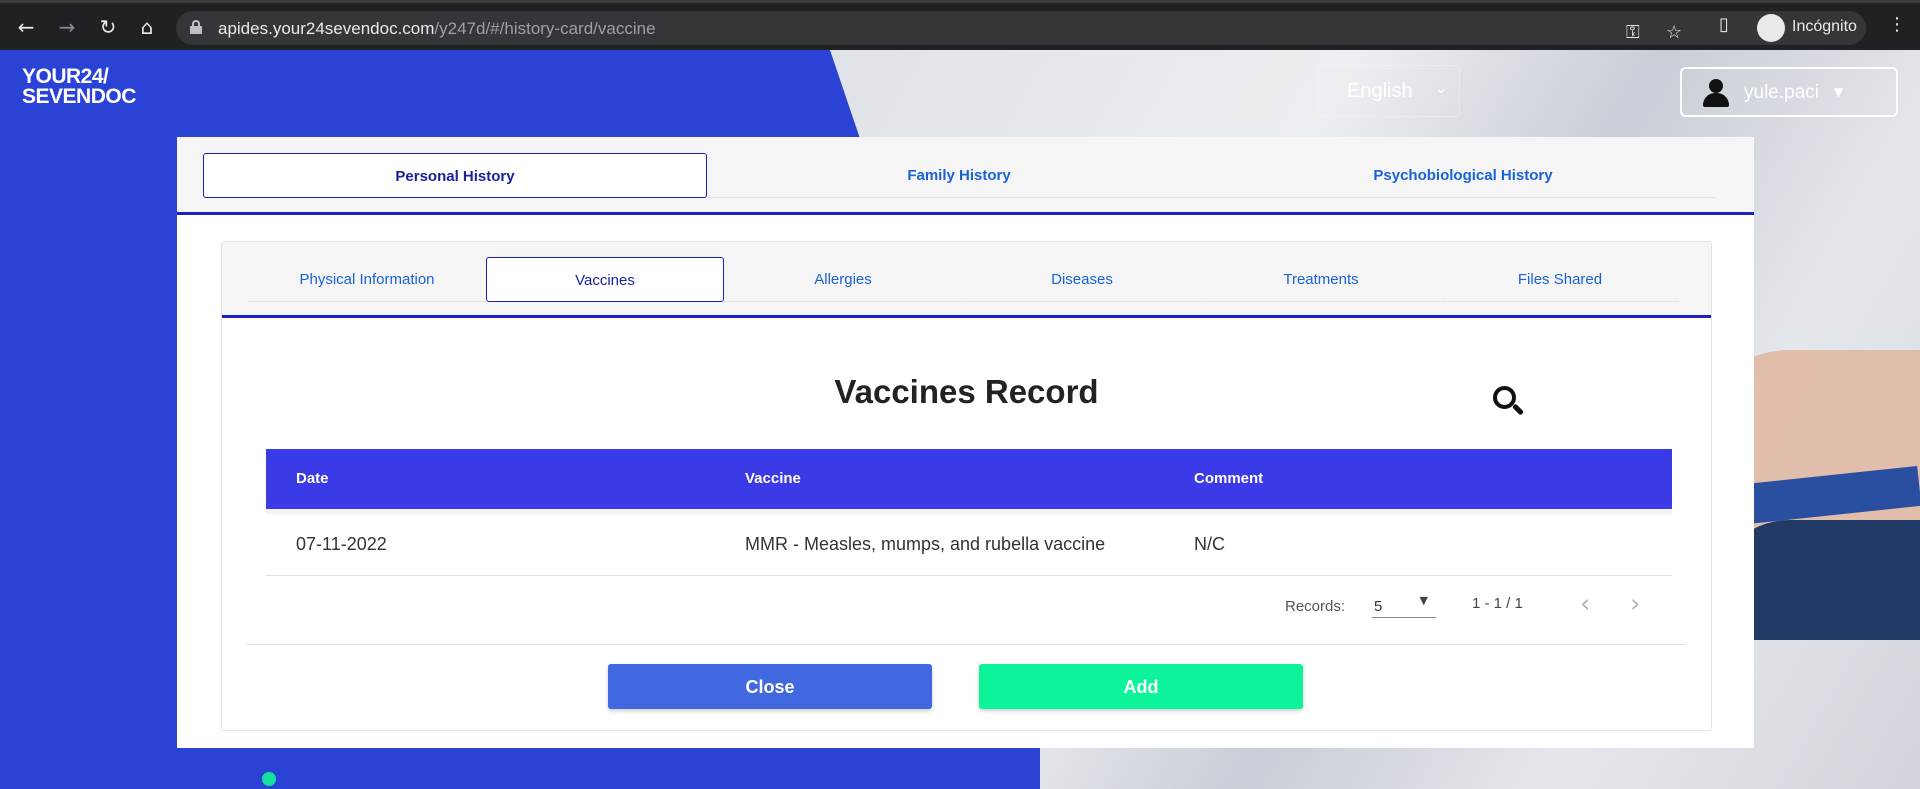 This screenshot has height=789, width=1920. Describe the element at coordinates (147, 27) in the screenshot. I see `home-icon: ⌂` at that location.